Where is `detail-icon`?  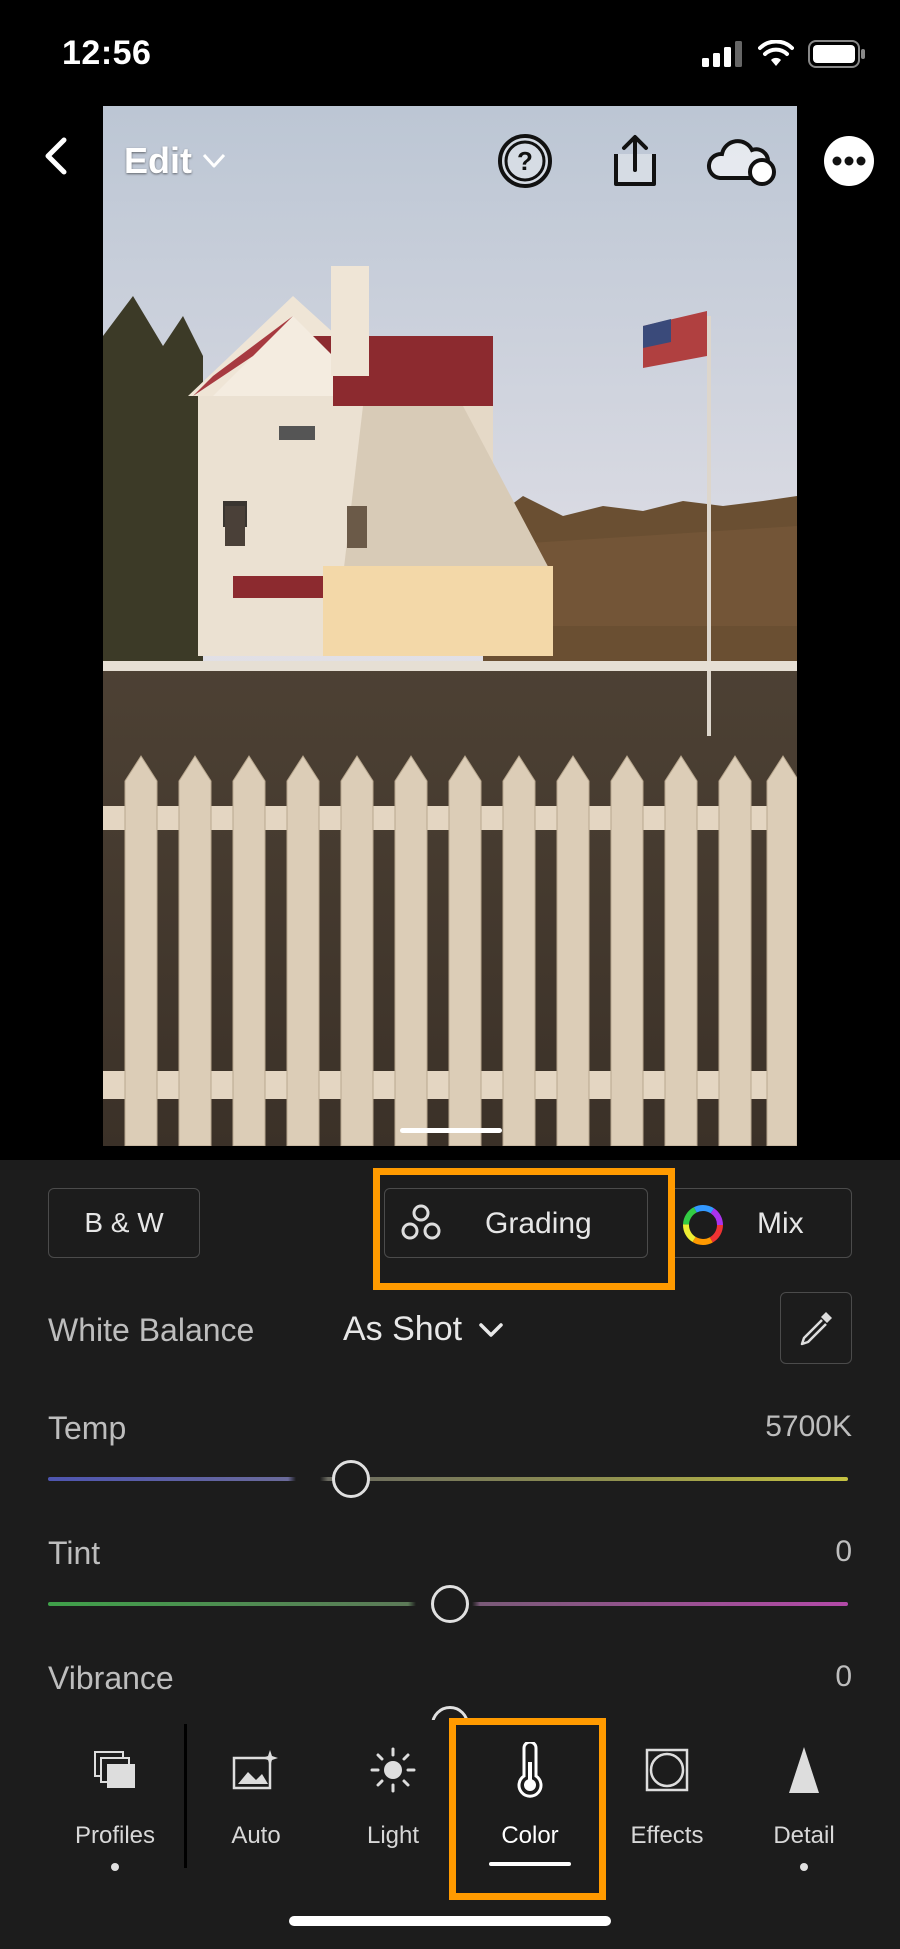
detail-icon is located at coordinates (804, 1770).